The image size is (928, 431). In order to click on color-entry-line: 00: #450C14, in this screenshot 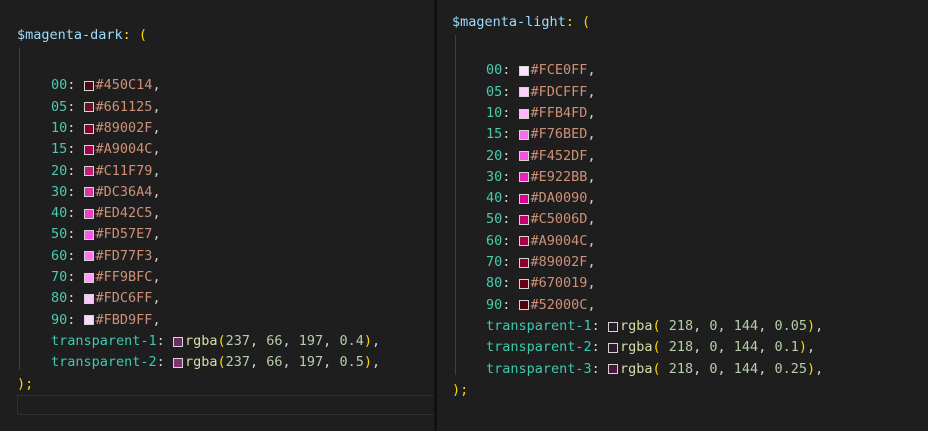, I will do `click(198, 85)`.